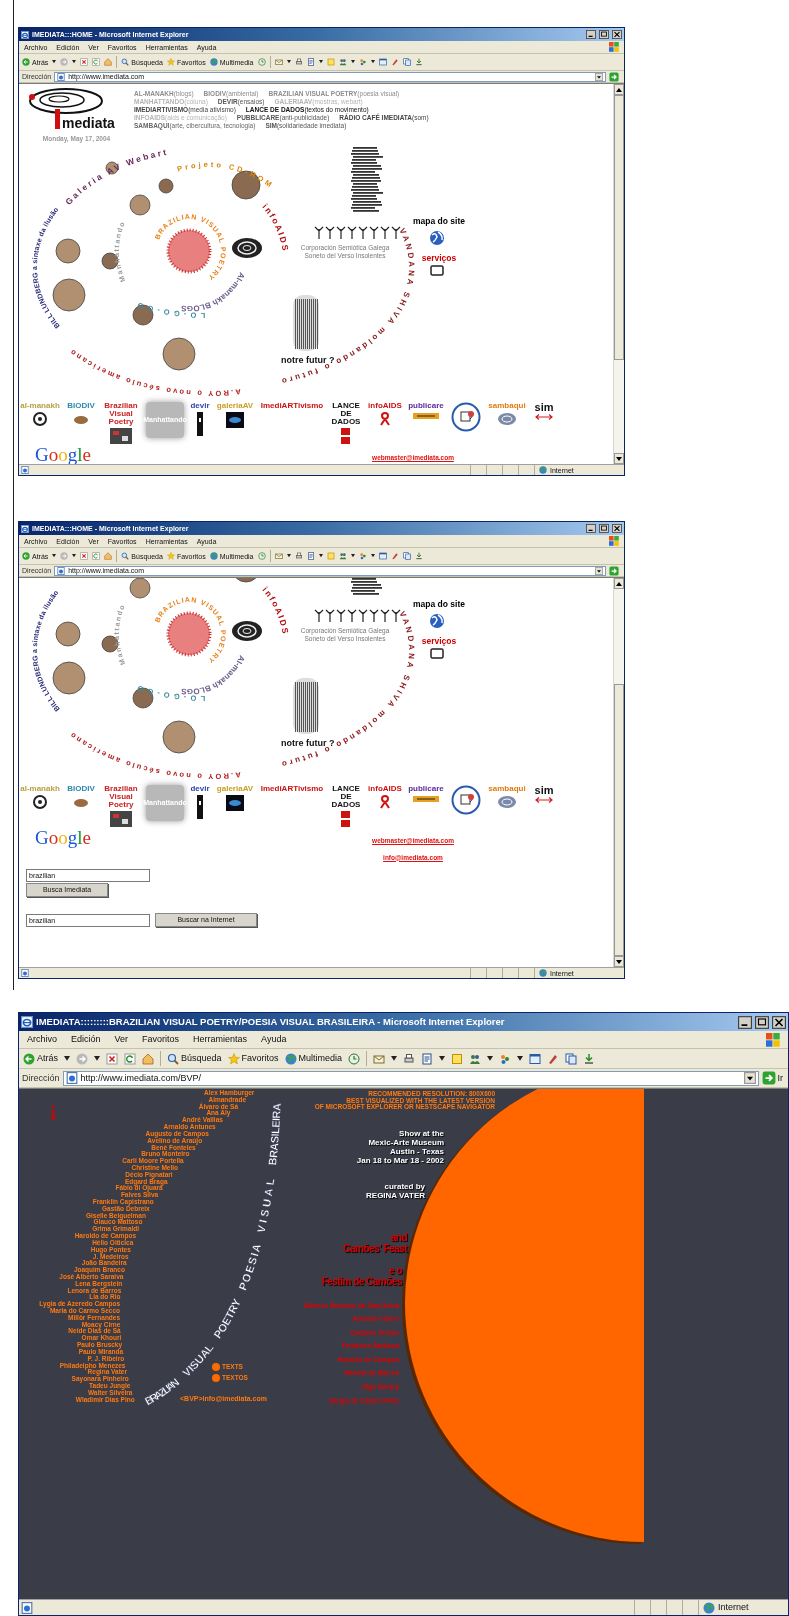 The image size is (789, 1616). Describe the element at coordinates (409, 1058) in the screenshot. I see `printer-icon` at that location.